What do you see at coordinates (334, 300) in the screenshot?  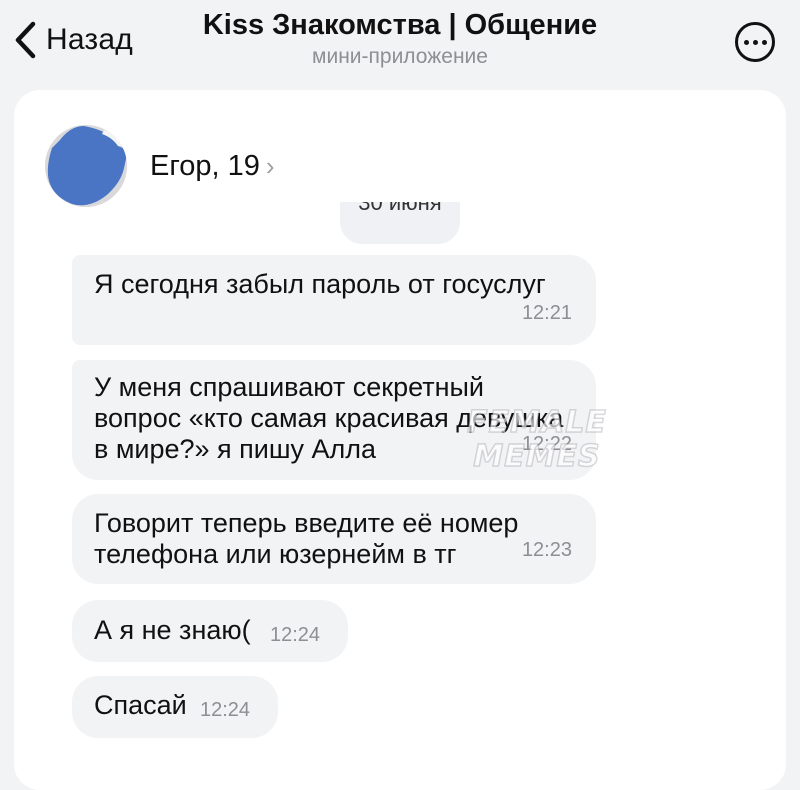 I see `message-bubble: Я сегодня забыл пароль от госуслуг 12:21` at bounding box center [334, 300].